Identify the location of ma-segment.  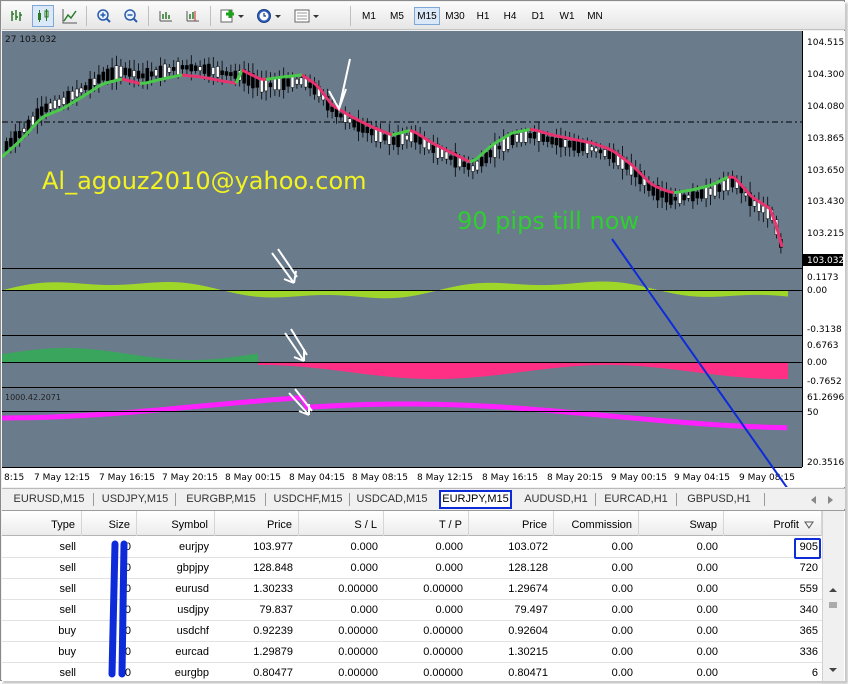
(197, 76).